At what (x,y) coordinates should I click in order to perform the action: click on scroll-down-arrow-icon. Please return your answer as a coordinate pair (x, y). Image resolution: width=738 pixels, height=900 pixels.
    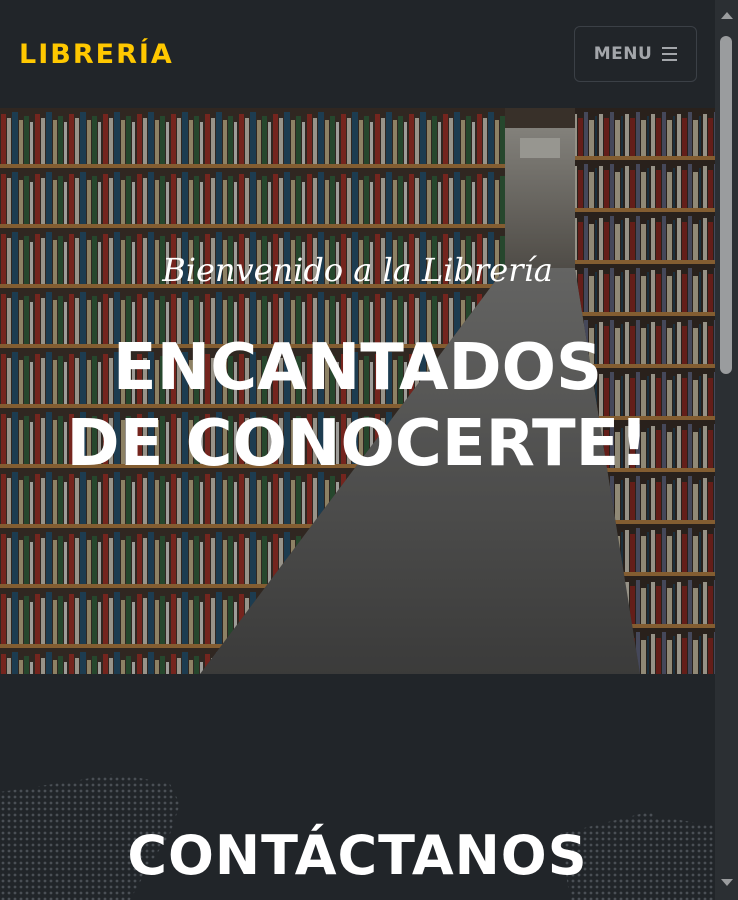
    Looking at the image, I should click on (727, 882).